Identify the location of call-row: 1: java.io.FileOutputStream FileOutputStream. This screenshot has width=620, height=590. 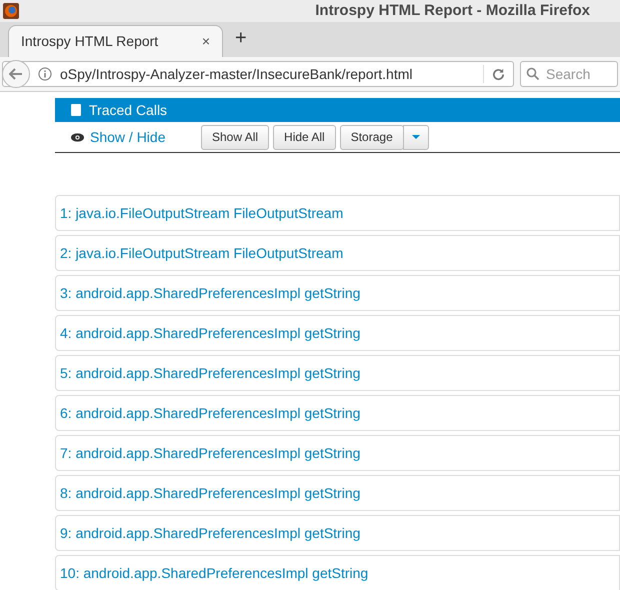
(337, 213).